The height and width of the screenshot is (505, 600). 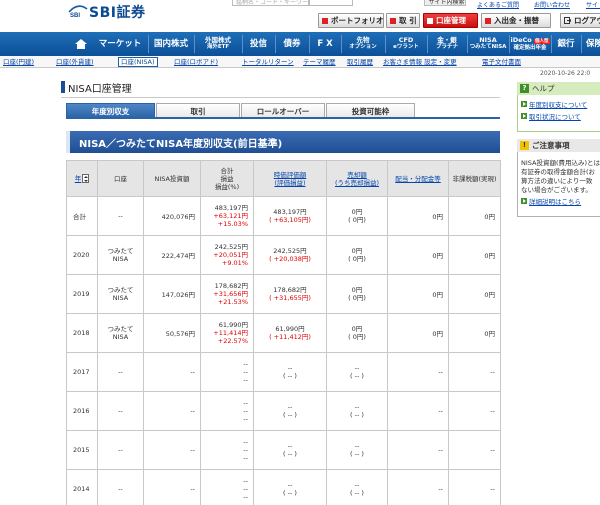 I want to click on sitemap-link: サイトマップ, so click(x=593, y=4).